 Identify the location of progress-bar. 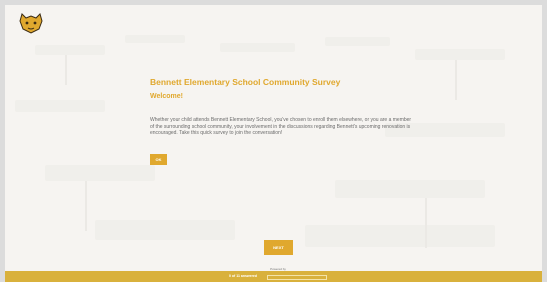
(297, 277).